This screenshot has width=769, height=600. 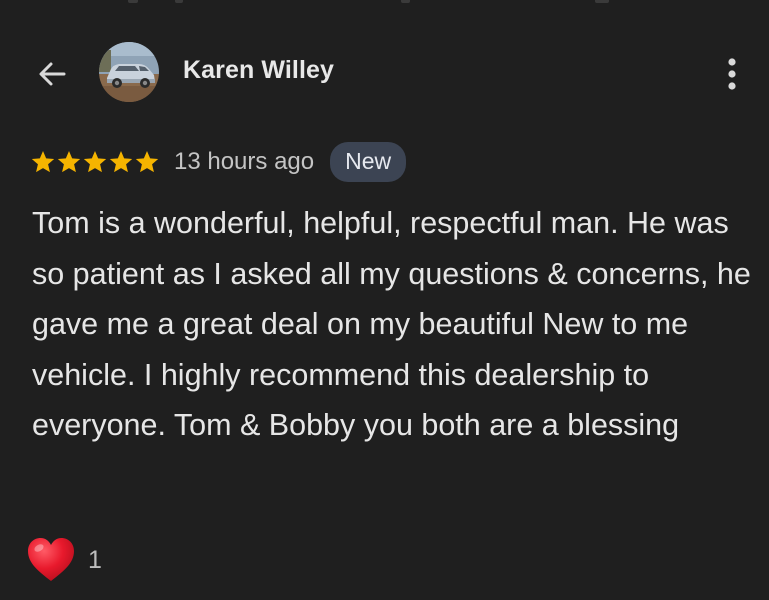 What do you see at coordinates (95, 559) in the screenshot?
I see `reaction-count: 1` at bounding box center [95, 559].